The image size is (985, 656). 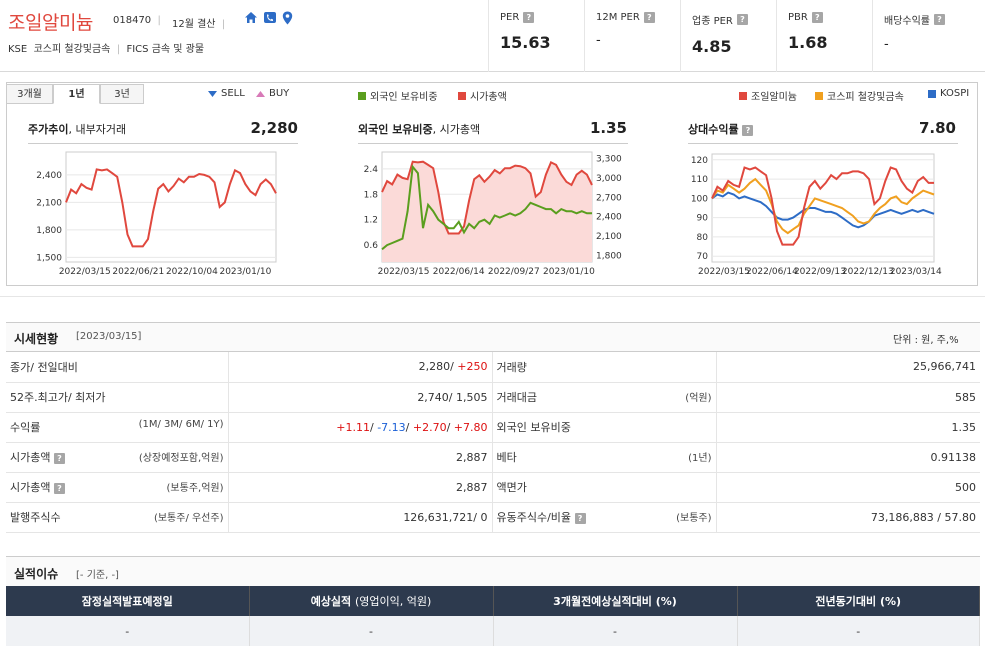 What do you see at coordinates (604, 397) in the screenshot?
I see `status-label: 거래대금 (억원)` at bounding box center [604, 397].